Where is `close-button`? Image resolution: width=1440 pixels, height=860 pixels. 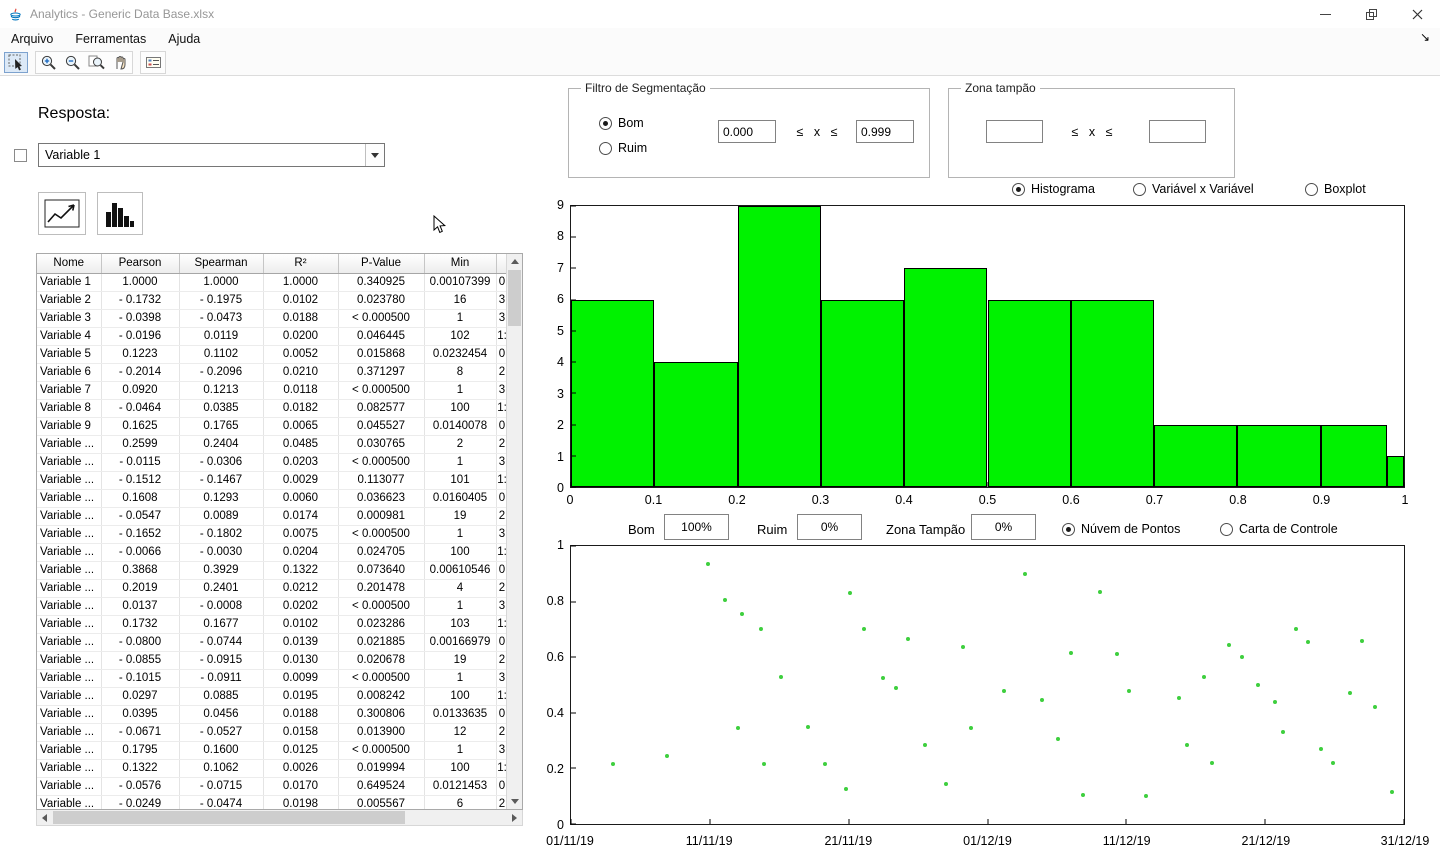
close-button is located at coordinates (1417, 14).